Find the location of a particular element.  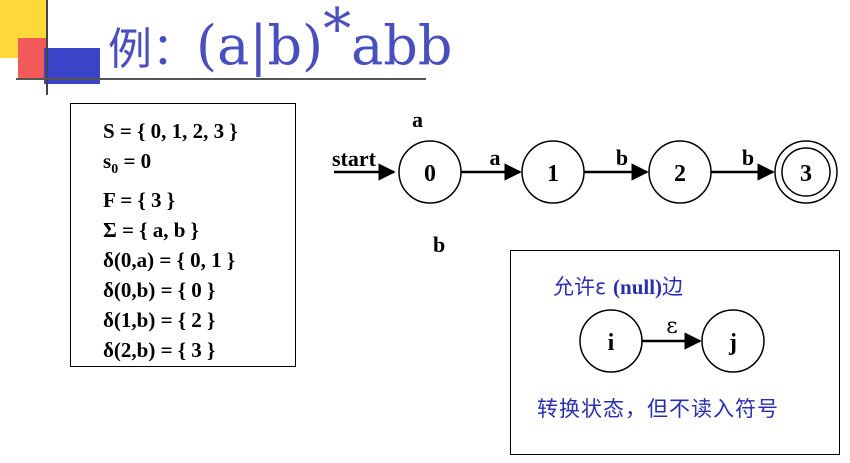

start-label: start is located at coordinates (354, 158).